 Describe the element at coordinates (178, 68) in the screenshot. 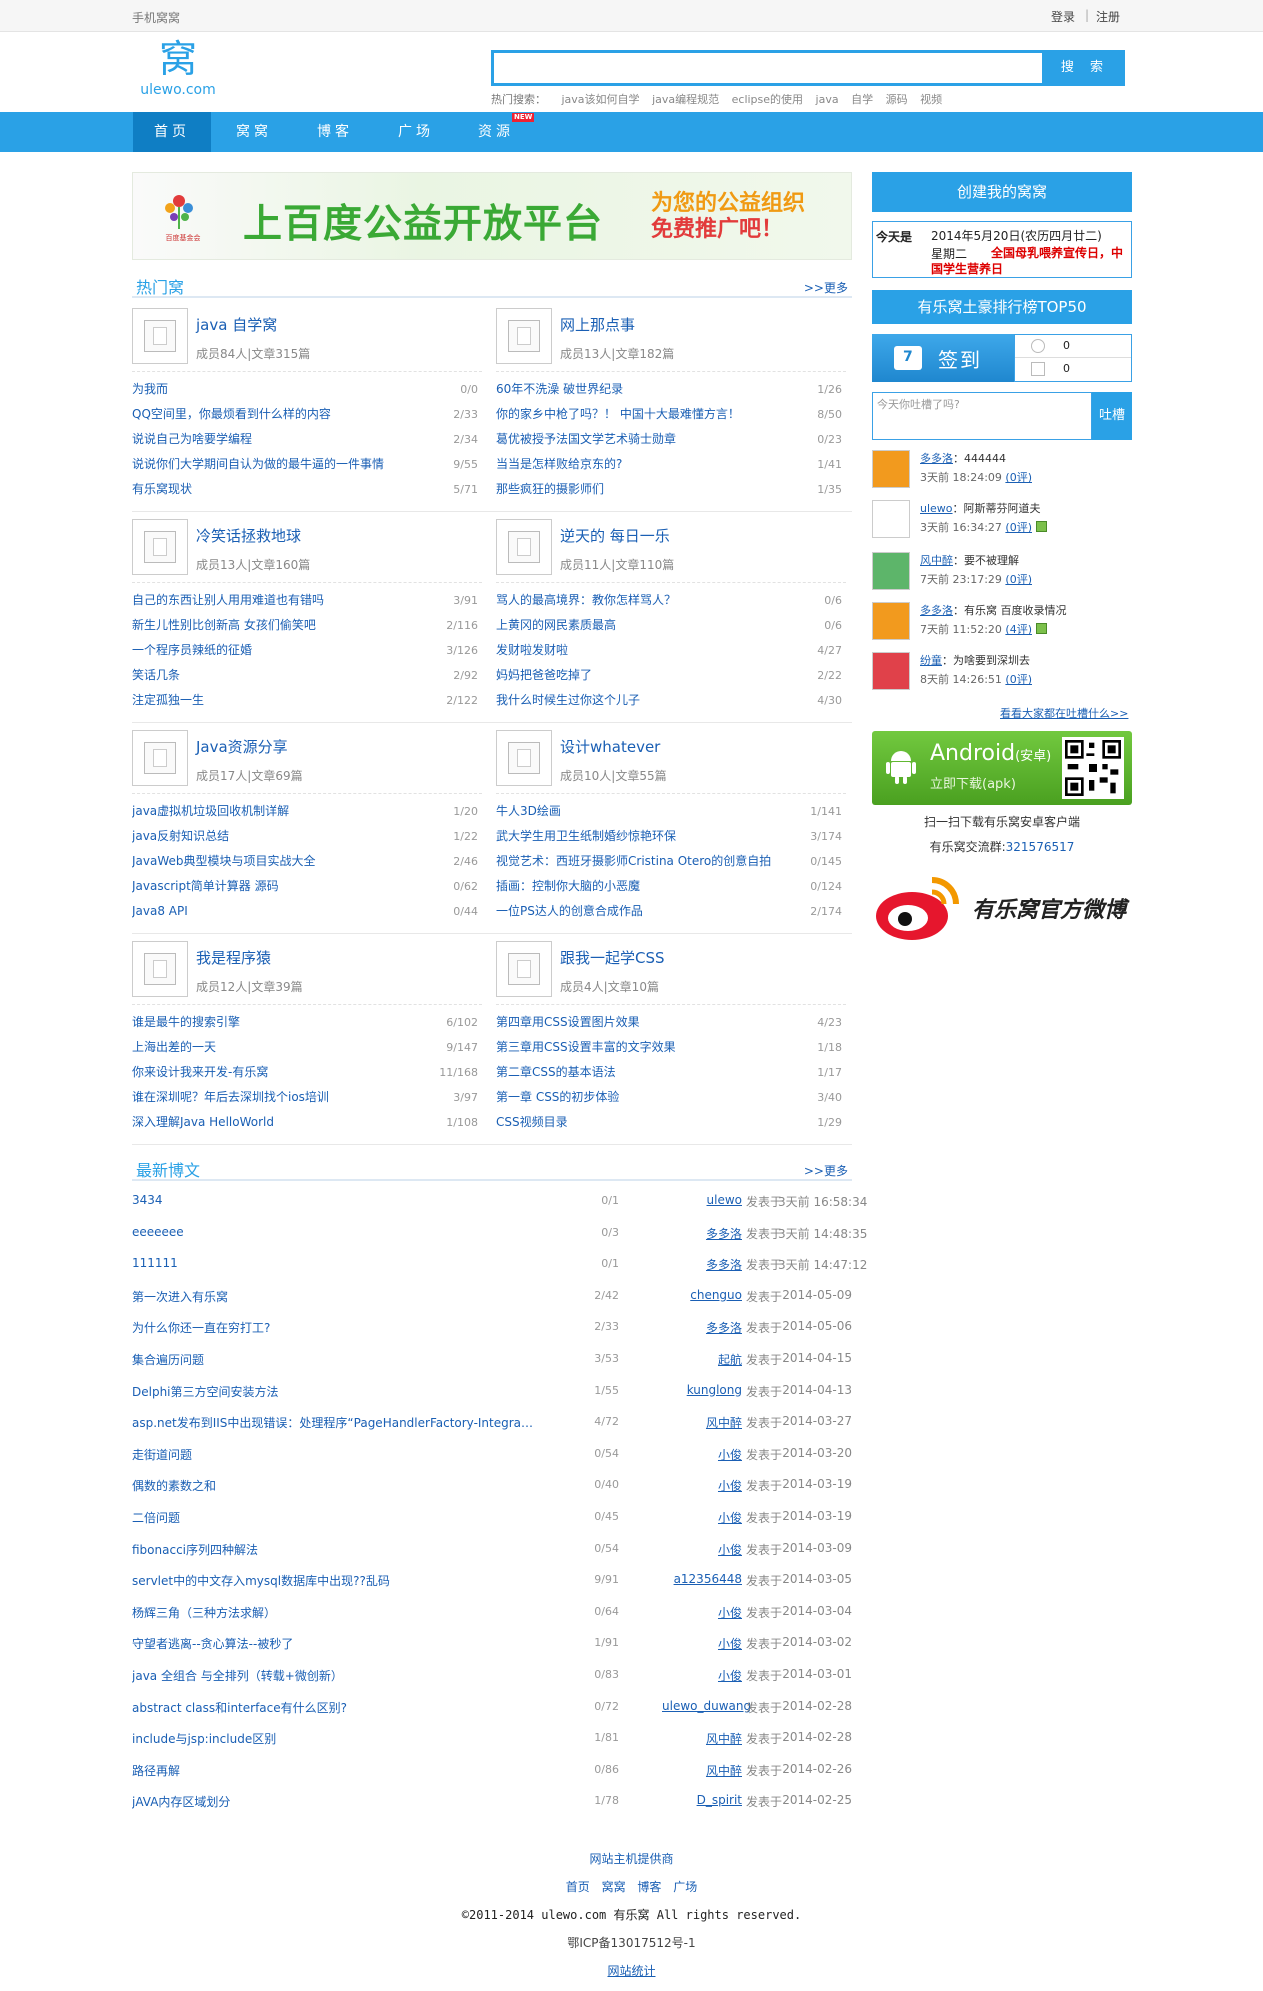

I see `site-logo: 窝 ulewo.com` at that location.